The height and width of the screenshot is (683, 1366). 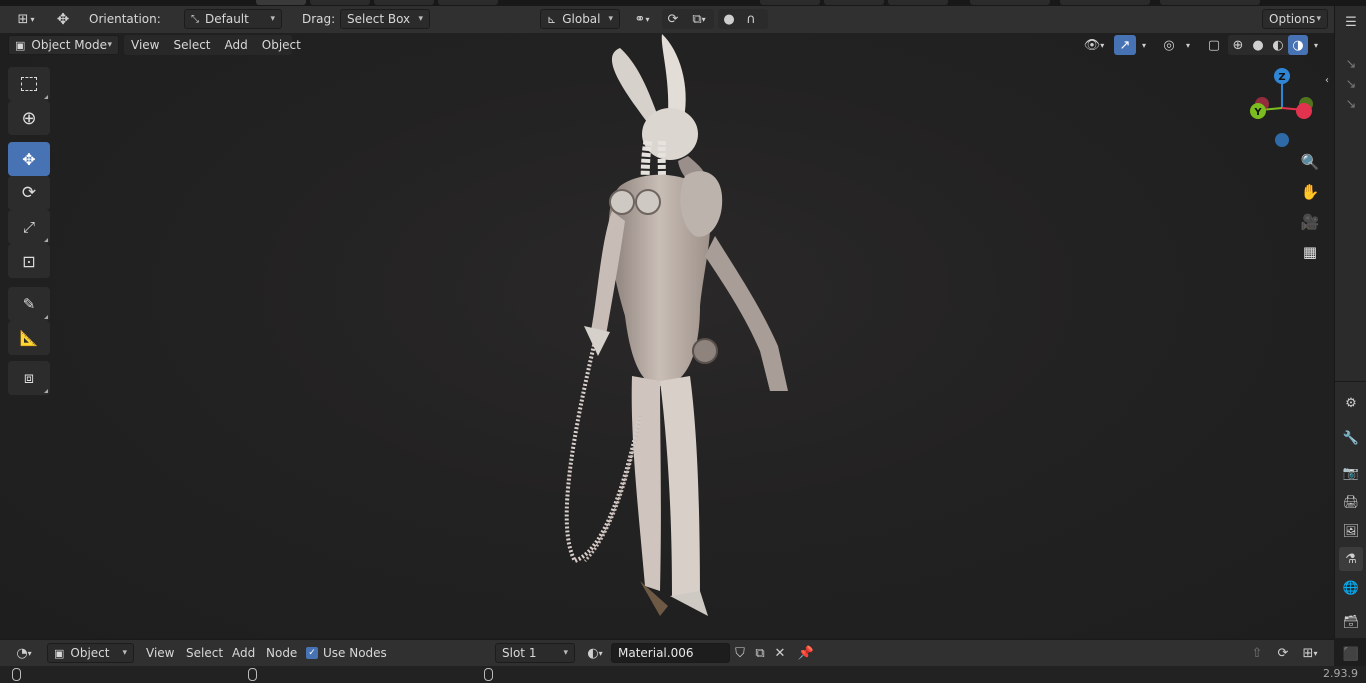 I want to click on gizmo-dropdown-icon: ▾, so click(x=1144, y=45).